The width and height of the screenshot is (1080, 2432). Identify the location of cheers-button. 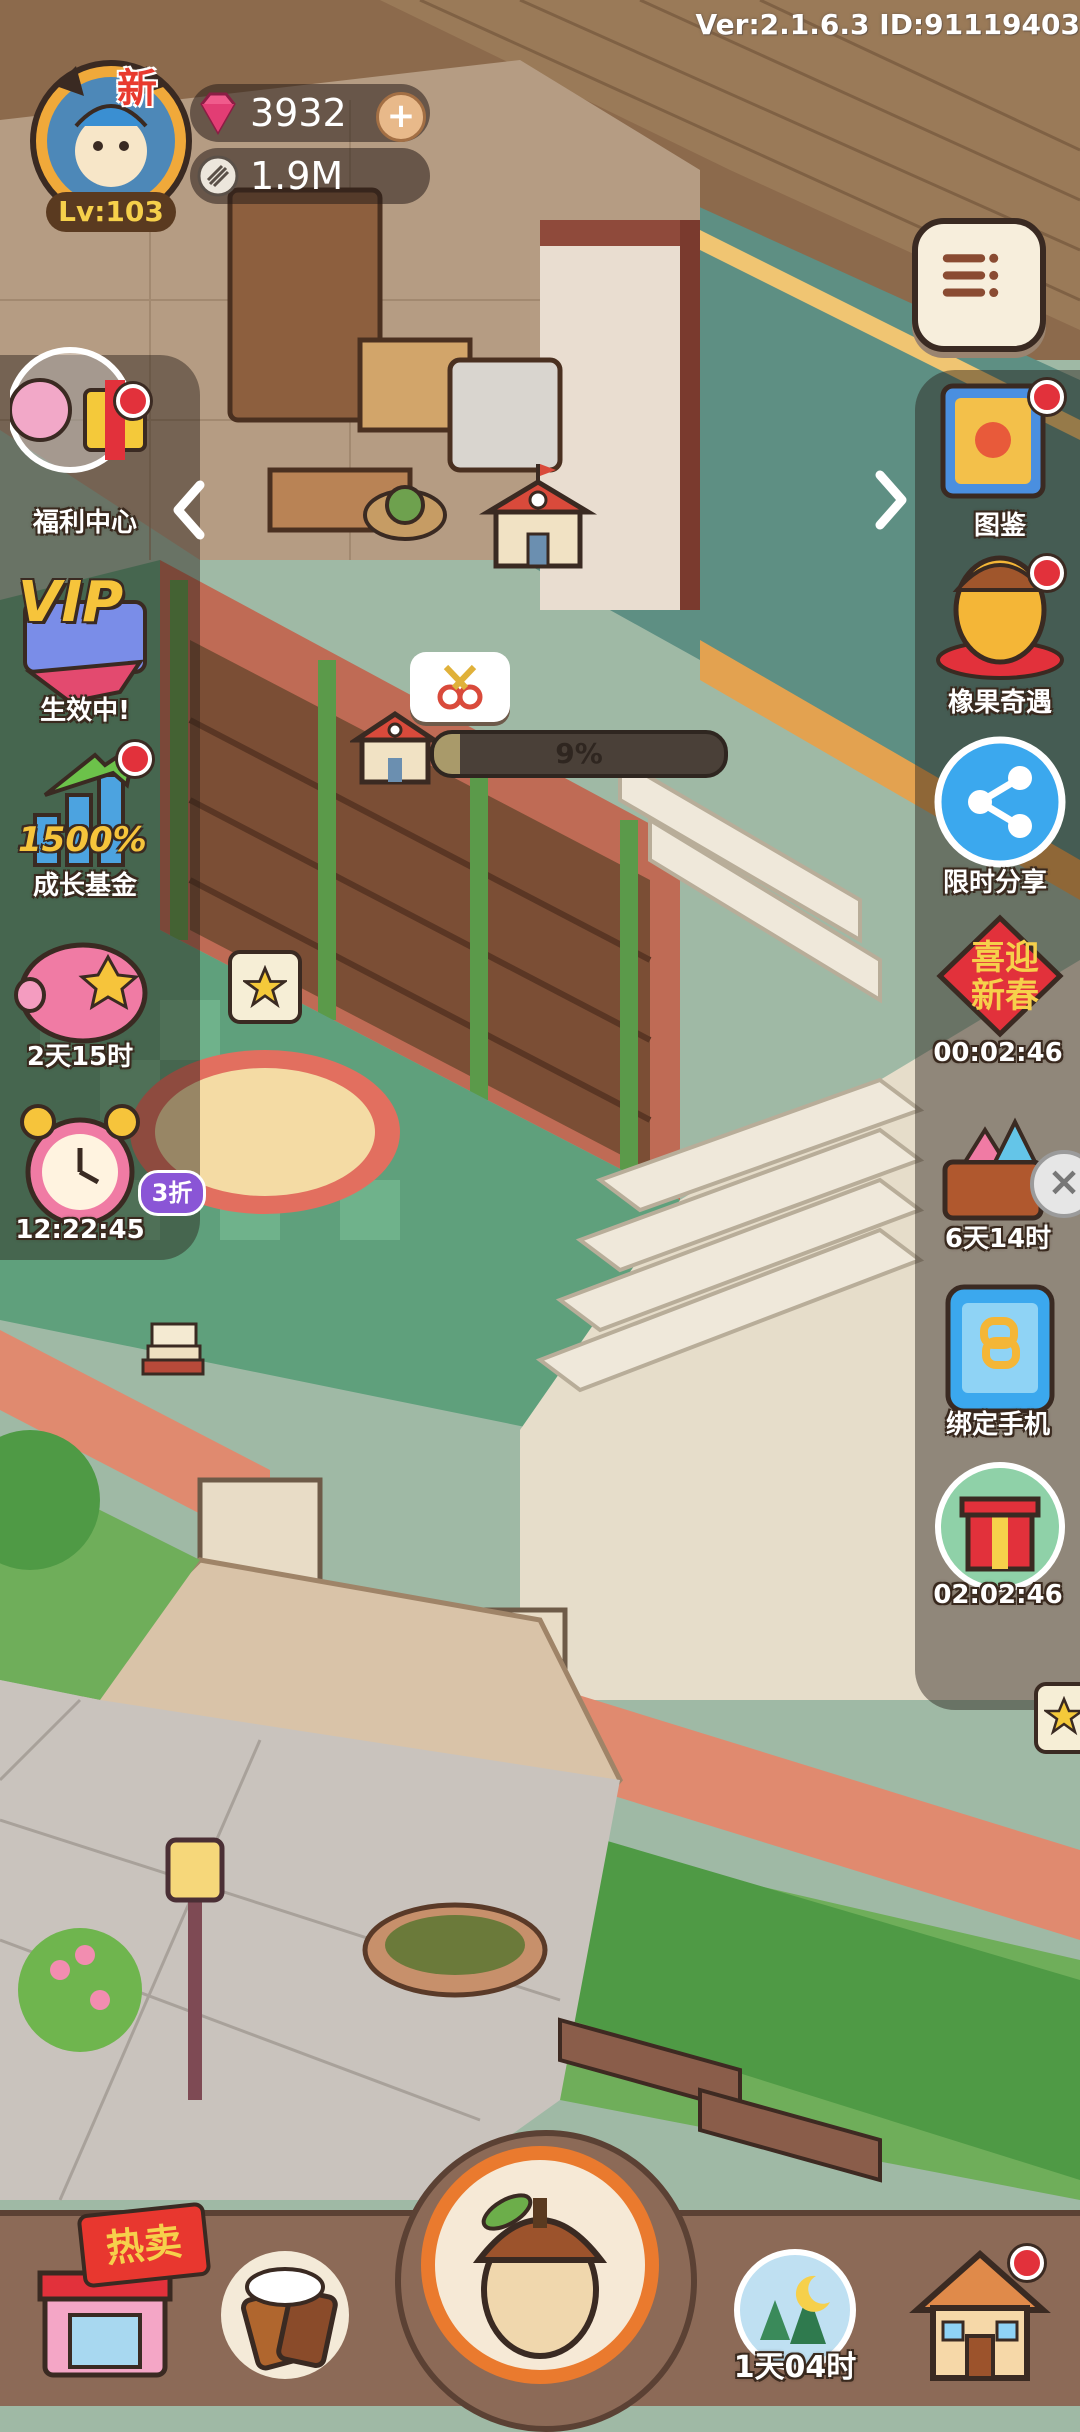
(285, 2310).